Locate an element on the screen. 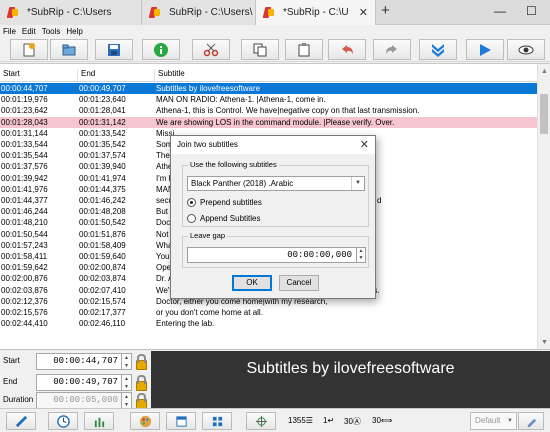 The height and width of the screenshot is (432, 550). double-chevron-down-icon is located at coordinates (438, 50).